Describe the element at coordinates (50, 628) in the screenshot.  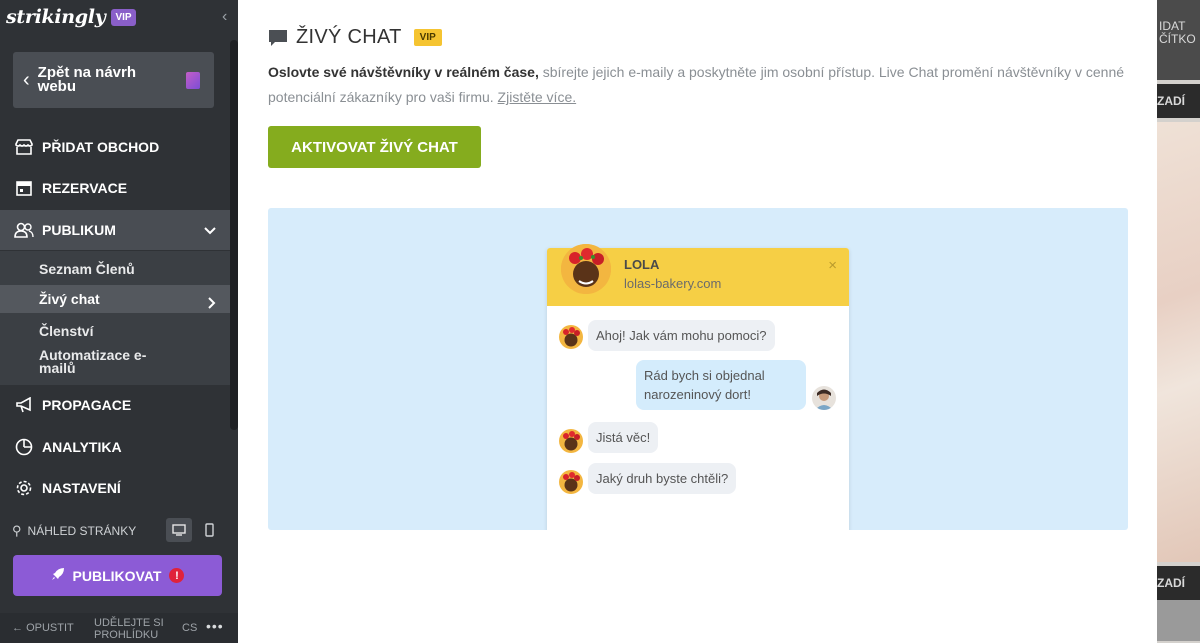
I see `exit-label: OPUSTIT` at that location.